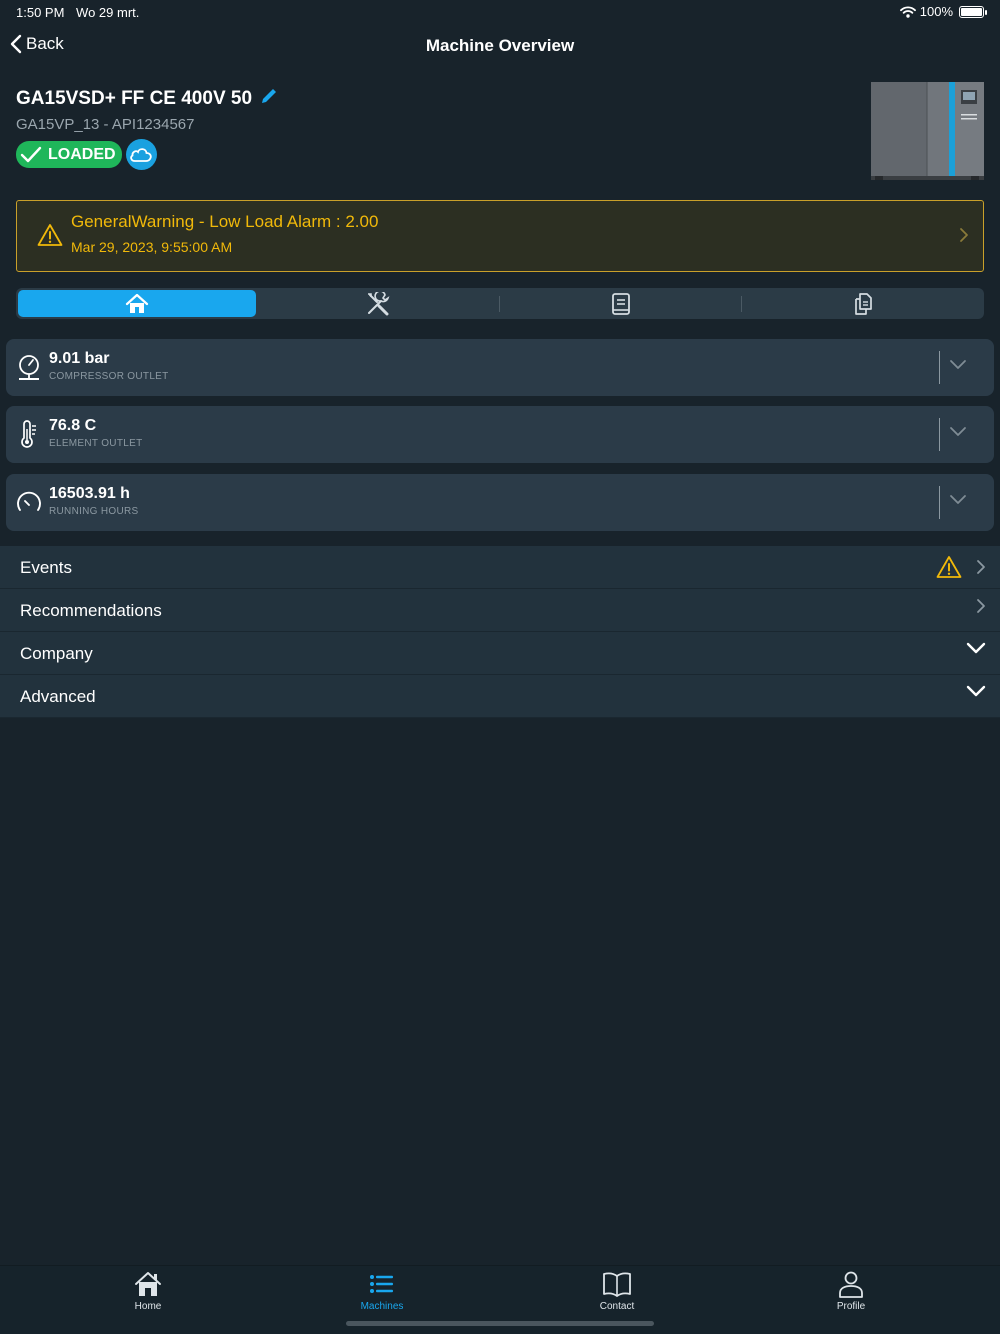 This screenshot has height=1334, width=1000. I want to click on segment-documents, so click(863, 303).